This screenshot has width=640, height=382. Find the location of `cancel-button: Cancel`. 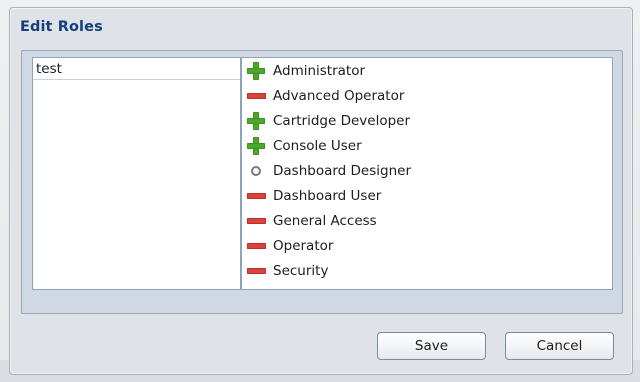

cancel-button: Cancel is located at coordinates (559, 346).